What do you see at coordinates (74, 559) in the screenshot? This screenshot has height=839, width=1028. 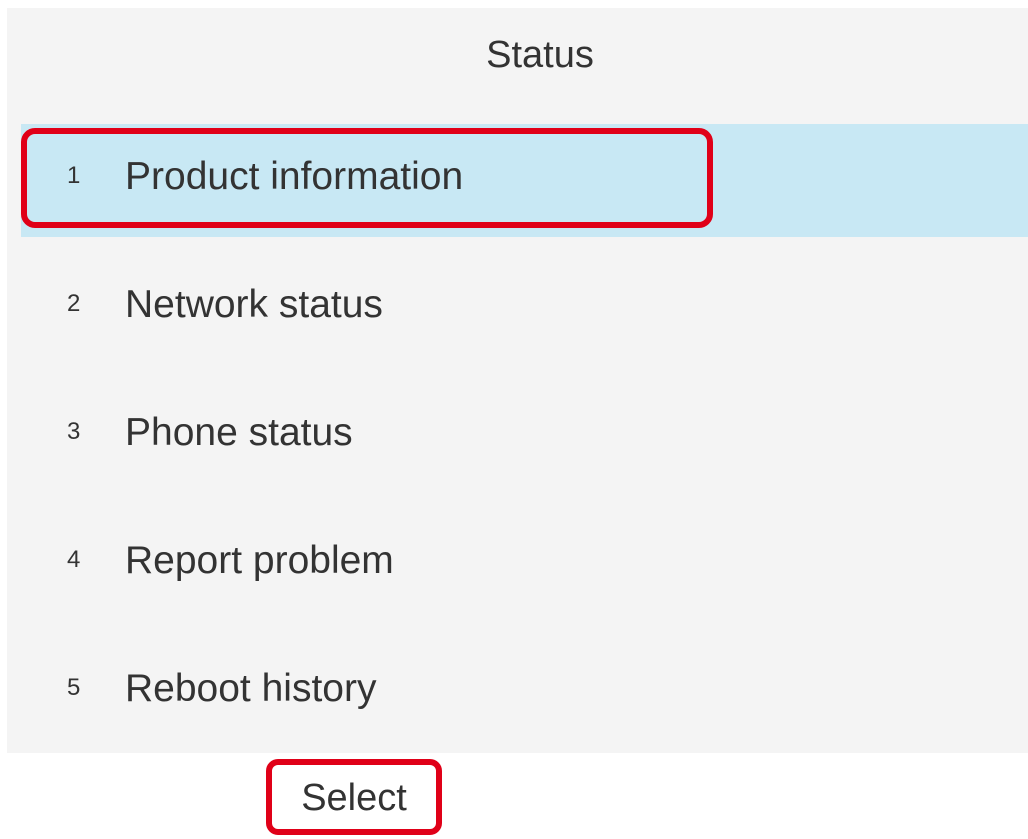 I see `menu-item-number: 4` at bounding box center [74, 559].